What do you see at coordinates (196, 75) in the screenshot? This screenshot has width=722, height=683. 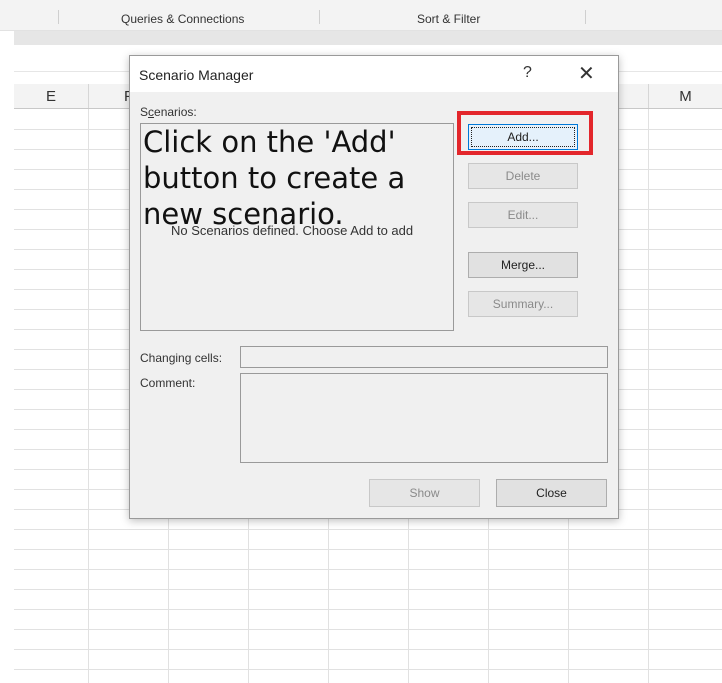 I see `dialog-title: Scenario Manager` at bounding box center [196, 75].